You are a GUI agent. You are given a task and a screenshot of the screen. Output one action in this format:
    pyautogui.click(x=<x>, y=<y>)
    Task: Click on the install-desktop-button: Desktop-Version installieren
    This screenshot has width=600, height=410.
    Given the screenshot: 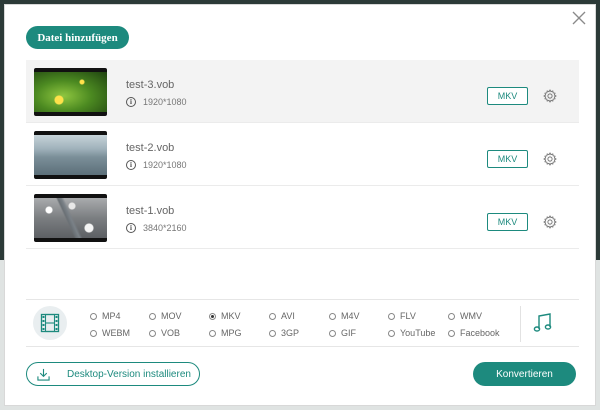 What is the action you would take?
    pyautogui.click(x=113, y=374)
    